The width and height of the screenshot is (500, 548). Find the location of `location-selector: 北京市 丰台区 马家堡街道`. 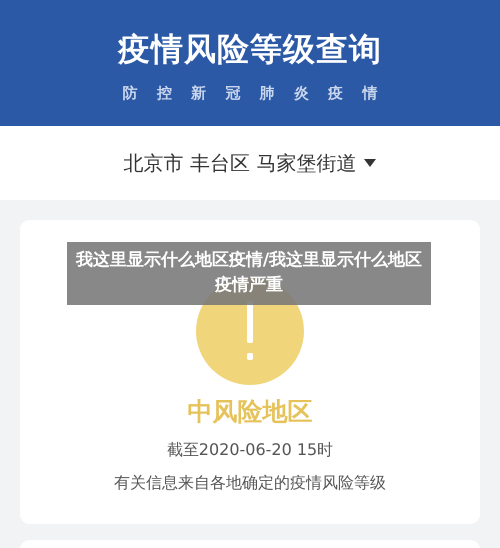

location-selector: 北京市 丰台区 马家堡街道 is located at coordinates (250, 163).